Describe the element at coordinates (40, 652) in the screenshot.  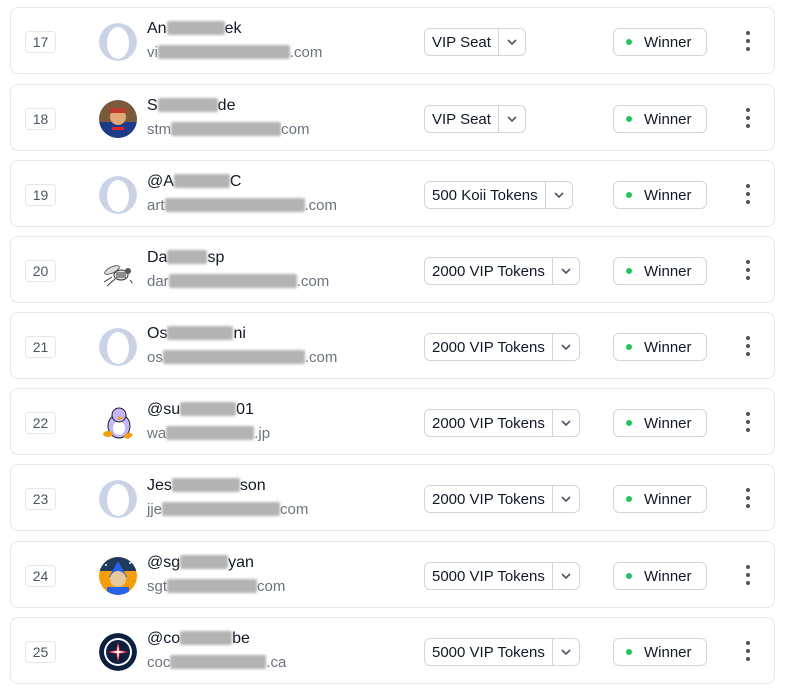
I see `rank-badge: 25` at that location.